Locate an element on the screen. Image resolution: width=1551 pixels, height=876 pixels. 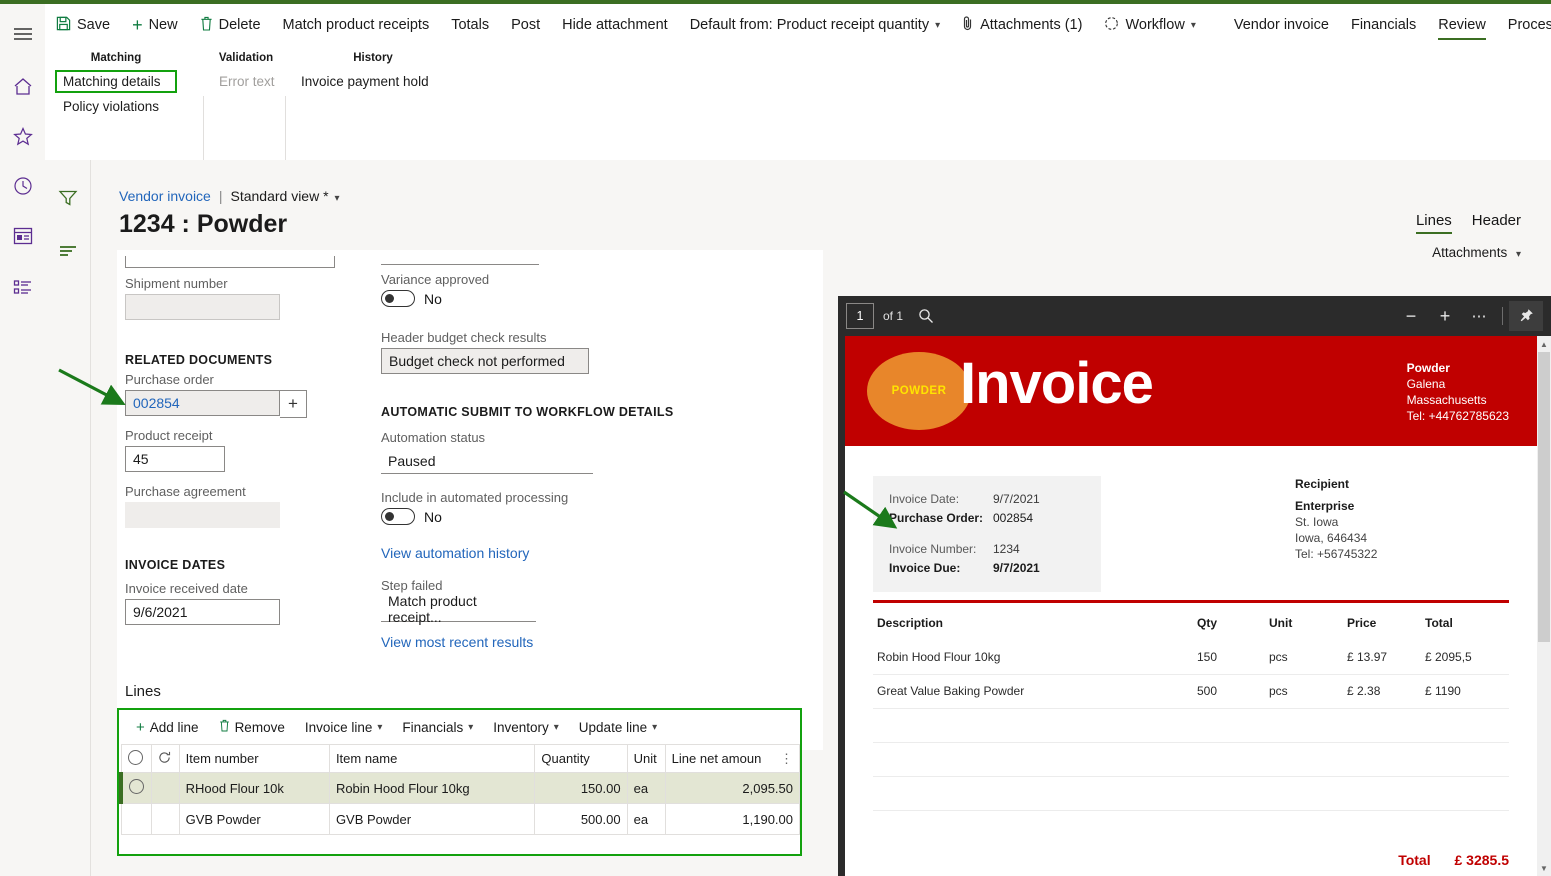
page-number-input: 1 is located at coordinates (860, 316).